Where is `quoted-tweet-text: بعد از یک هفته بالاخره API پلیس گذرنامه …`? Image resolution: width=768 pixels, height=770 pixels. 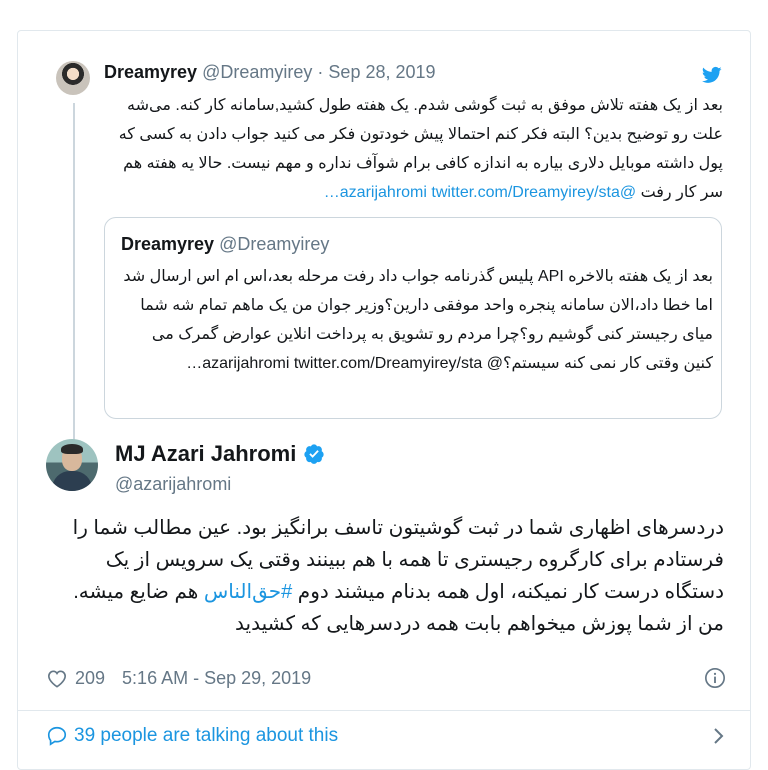 quoted-tweet-text: بعد از یک هفته بالاخره API پلیس گذرنامه … is located at coordinates (417, 320).